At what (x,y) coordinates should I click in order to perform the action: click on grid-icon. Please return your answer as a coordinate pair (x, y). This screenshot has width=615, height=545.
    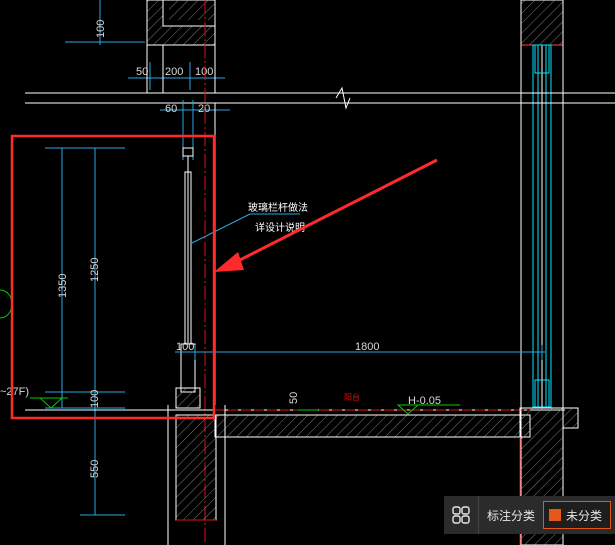
    Looking at the image, I should click on (461, 515).